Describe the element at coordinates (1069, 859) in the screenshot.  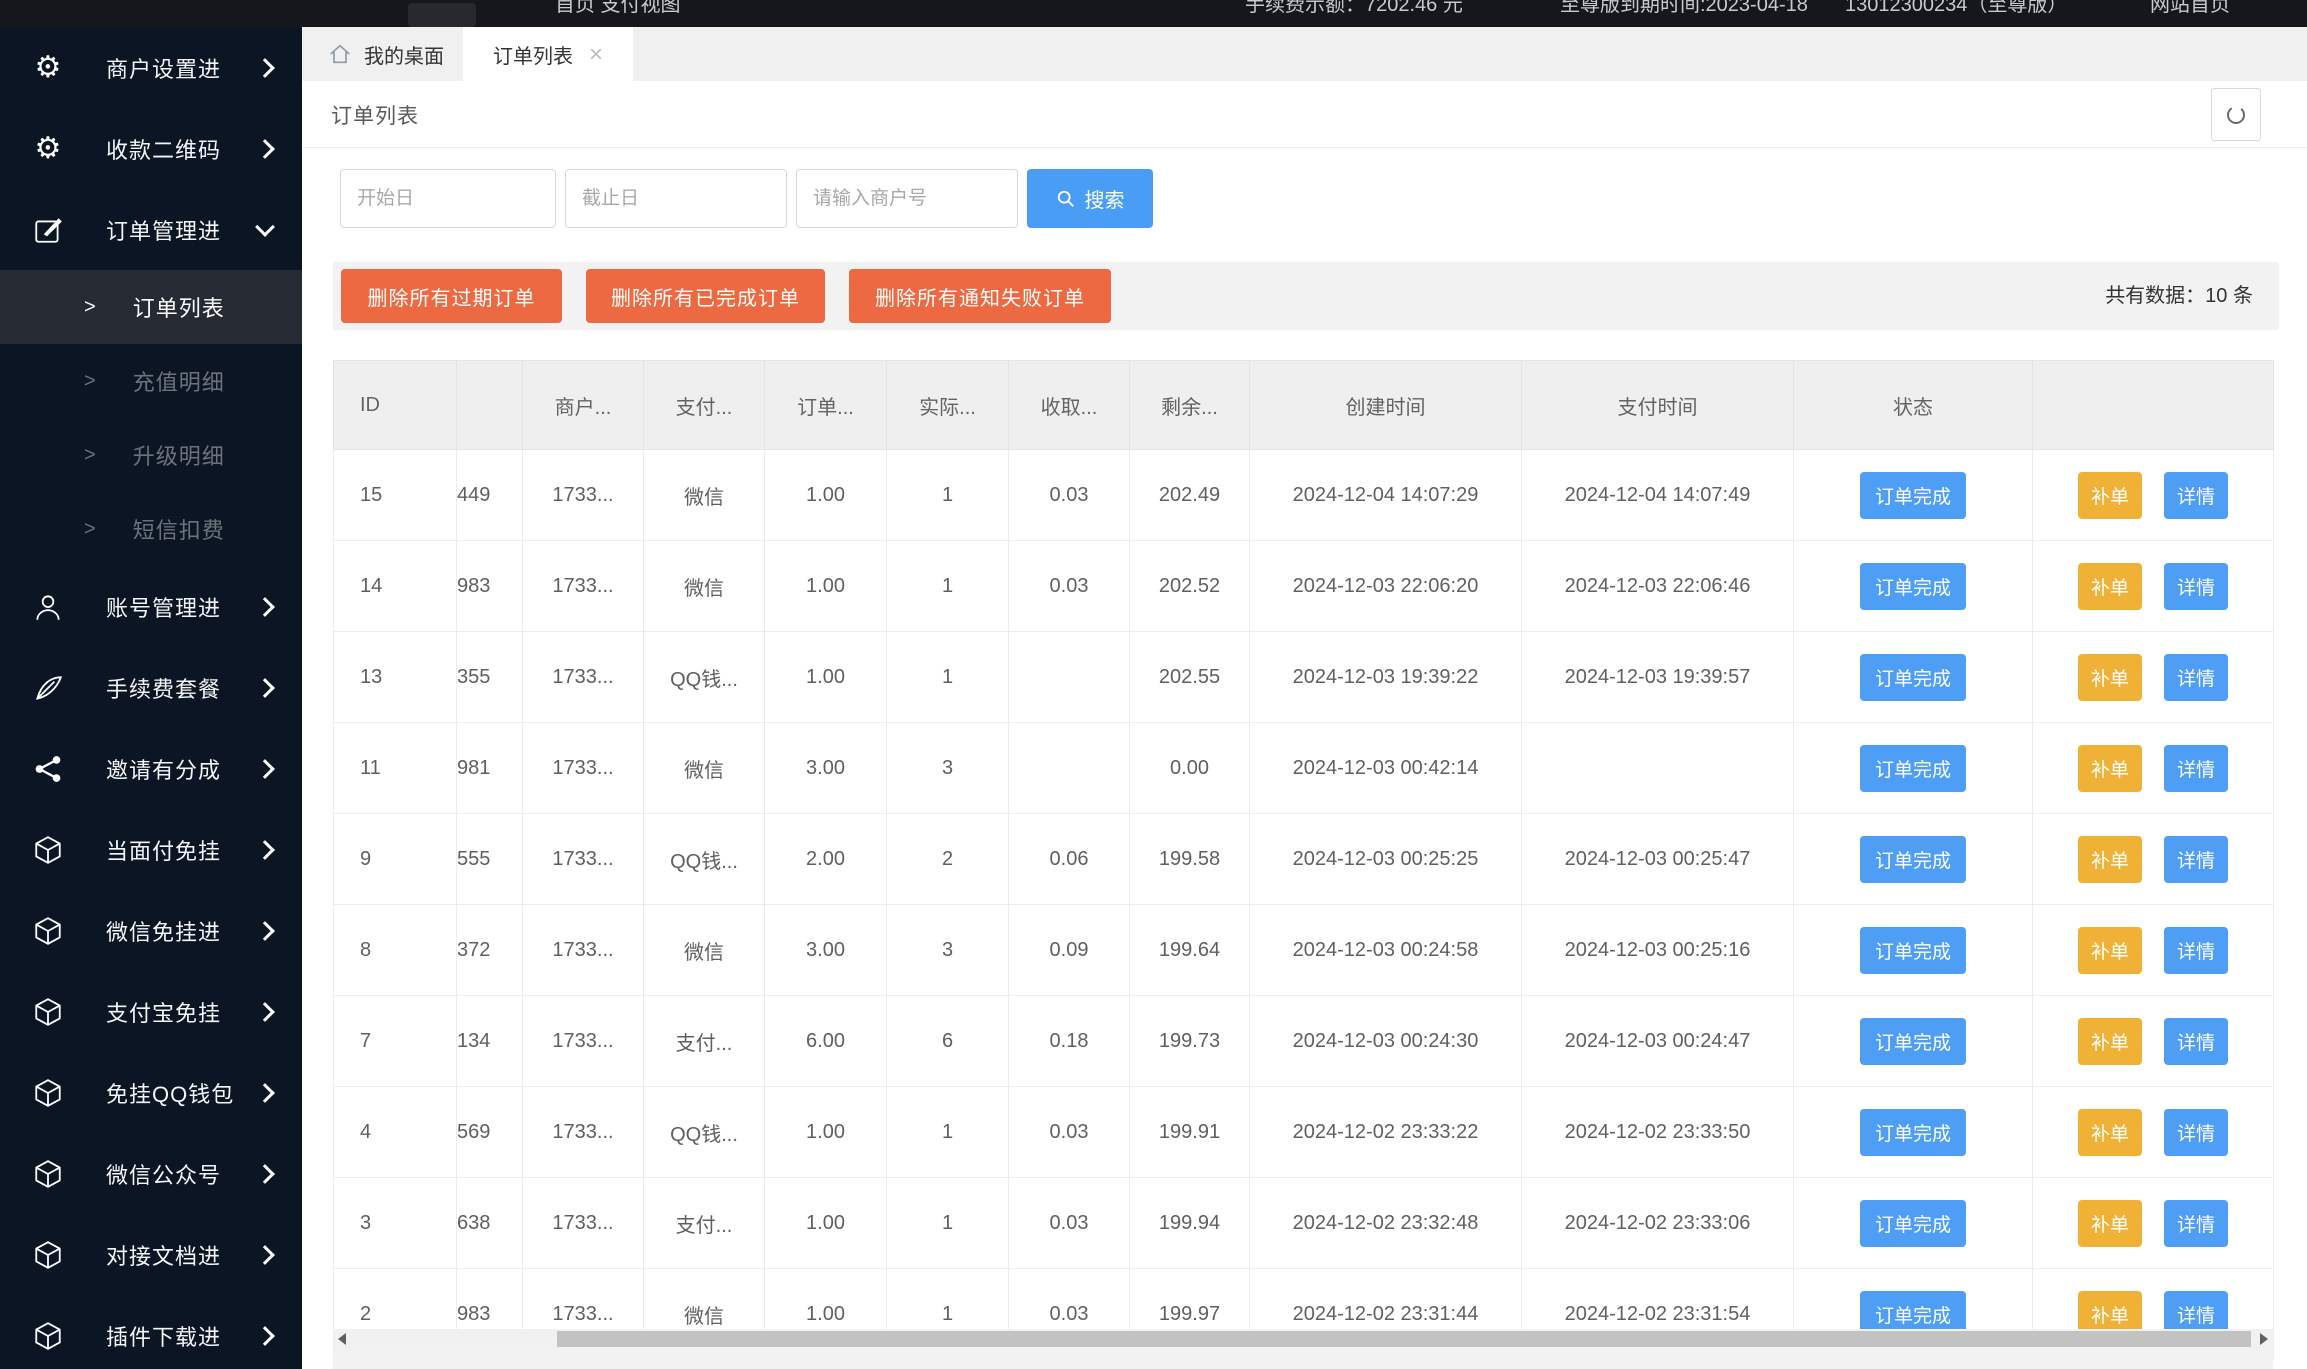
I see `cell-fee: 0.06` at that location.